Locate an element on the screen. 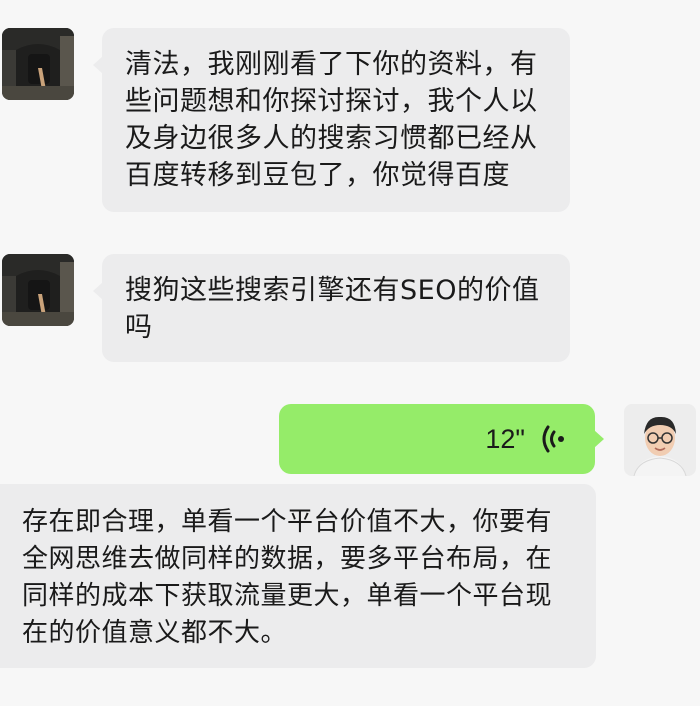 The image size is (700, 706). sent-voice-message-bubble: 12" is located at coordinates (441, 439).